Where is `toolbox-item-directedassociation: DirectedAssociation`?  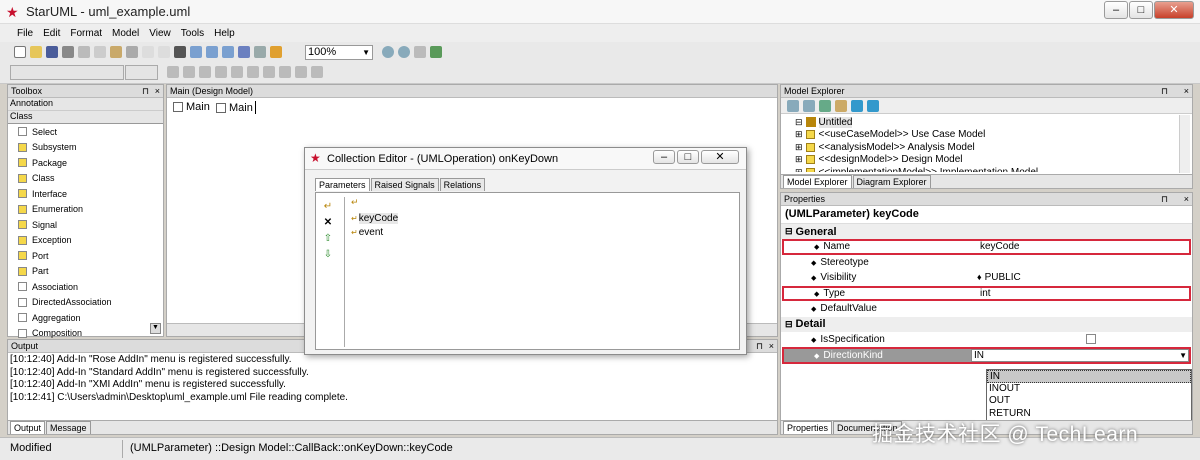
toolbox-item-directedassociation: DirectedAssociation is located at coordinates (85, 303).